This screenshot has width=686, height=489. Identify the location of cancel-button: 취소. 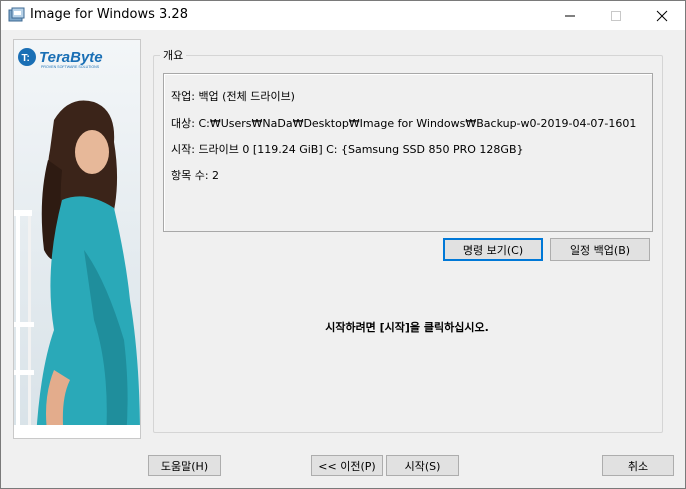
(638, 465).